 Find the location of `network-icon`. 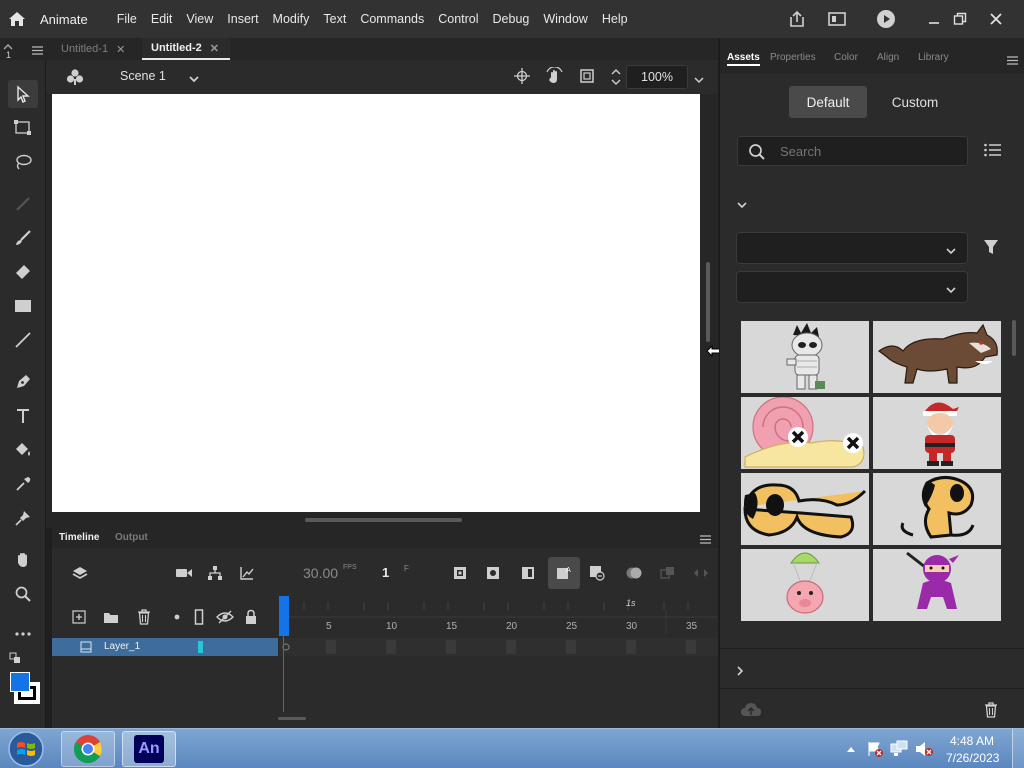

network-icon is located at coordinates (900, 750).